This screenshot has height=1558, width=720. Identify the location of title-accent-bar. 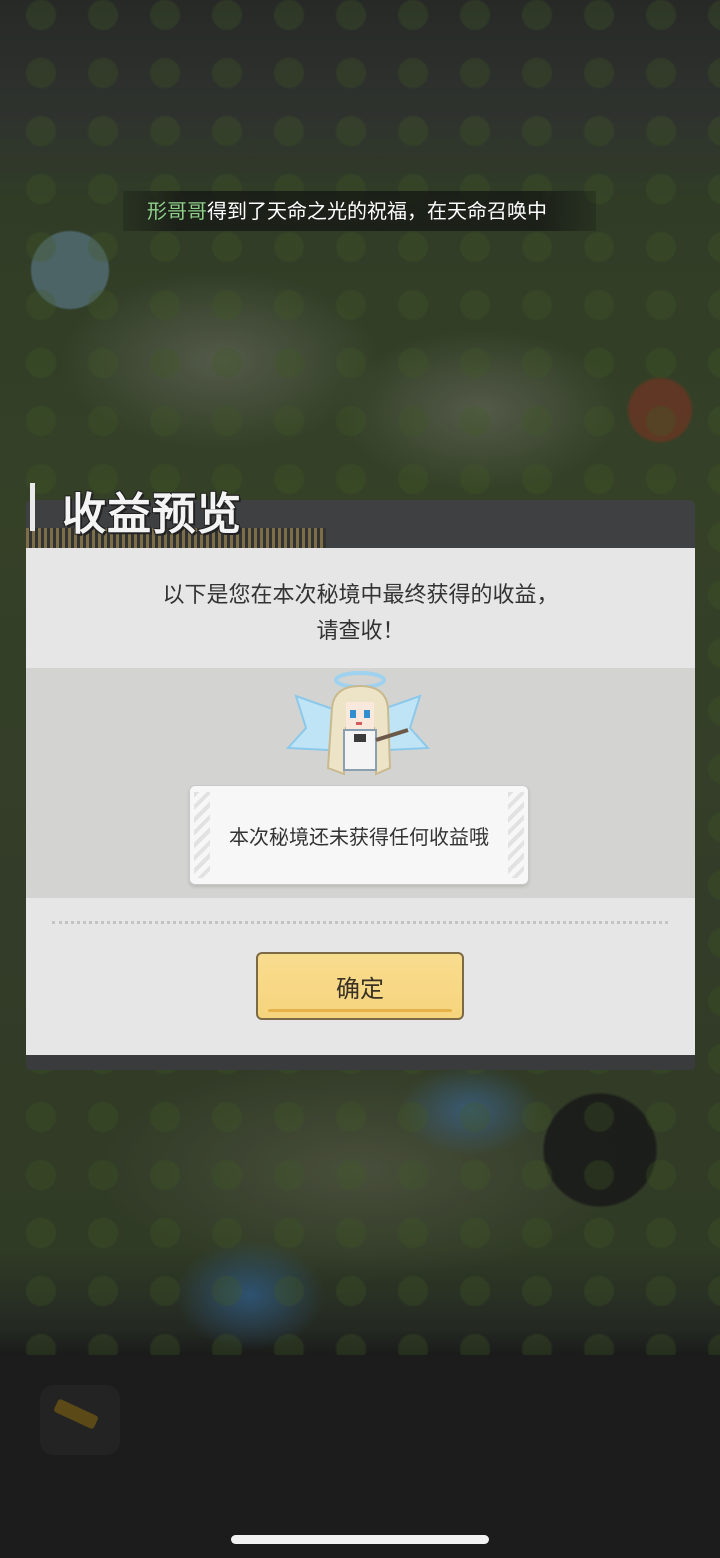
(32, 507).